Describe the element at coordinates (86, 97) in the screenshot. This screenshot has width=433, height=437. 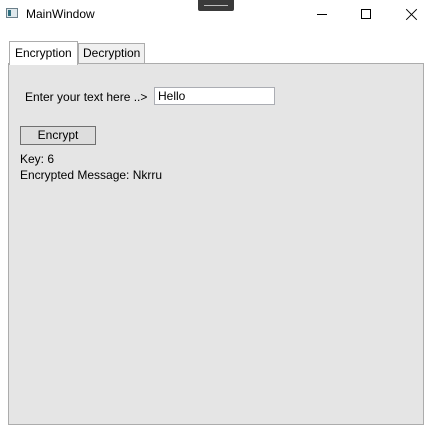
I see `input-prompt-label: Enter your text here ..>` at that location.